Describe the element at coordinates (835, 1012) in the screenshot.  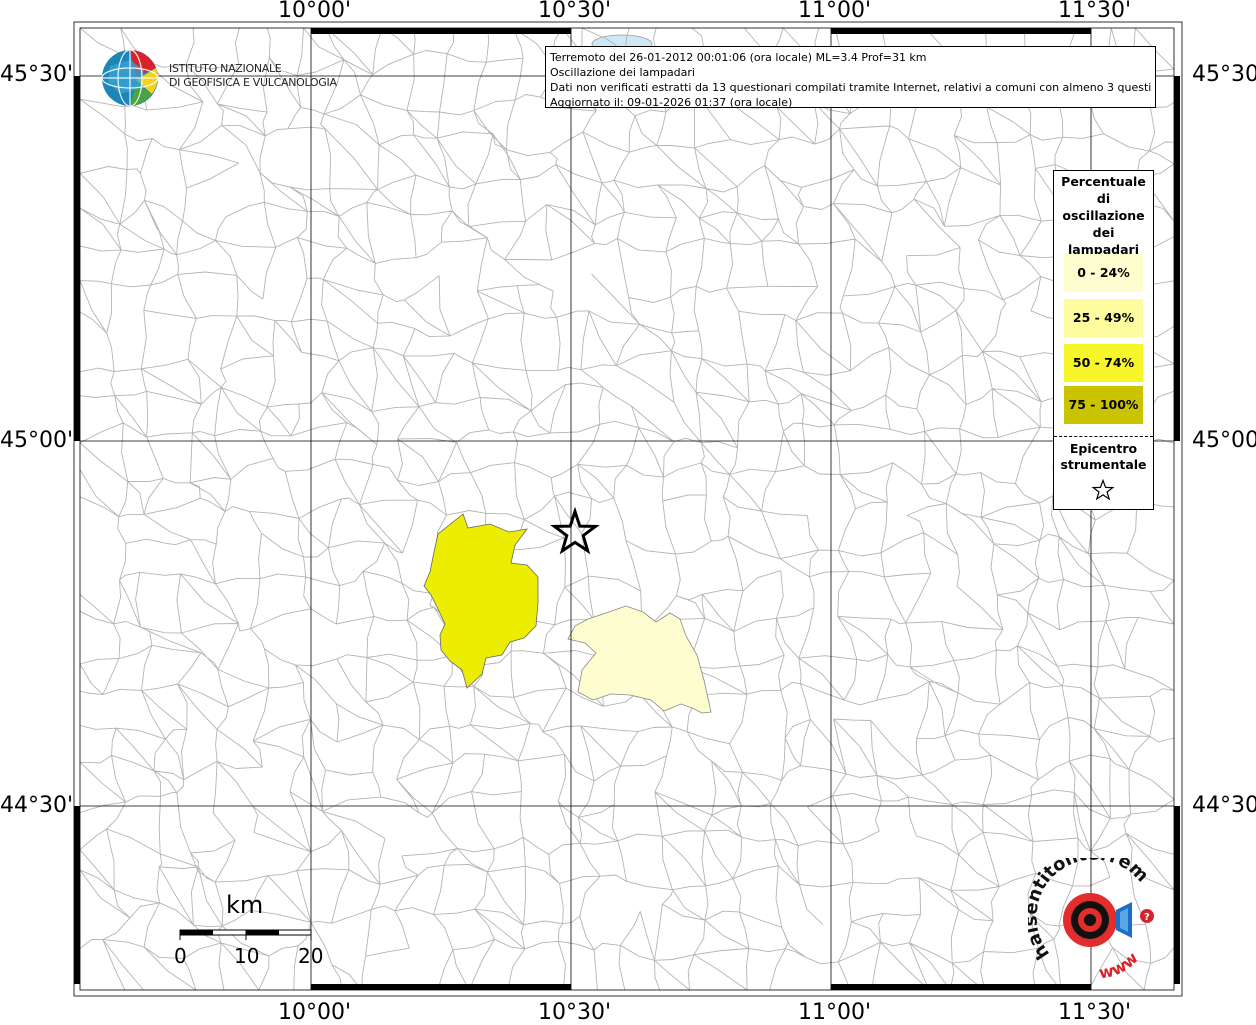
I see `bottom-tick-label: 11°00'` at that location.